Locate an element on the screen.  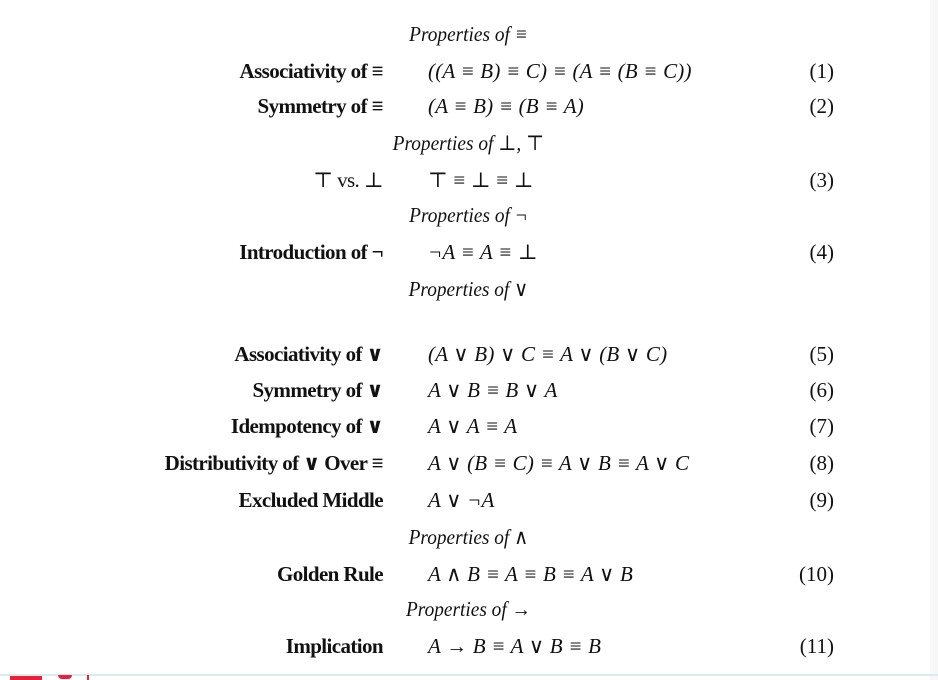
heading-text: Properties of ⊥, ⊤ is located at coordinates (468, 143).